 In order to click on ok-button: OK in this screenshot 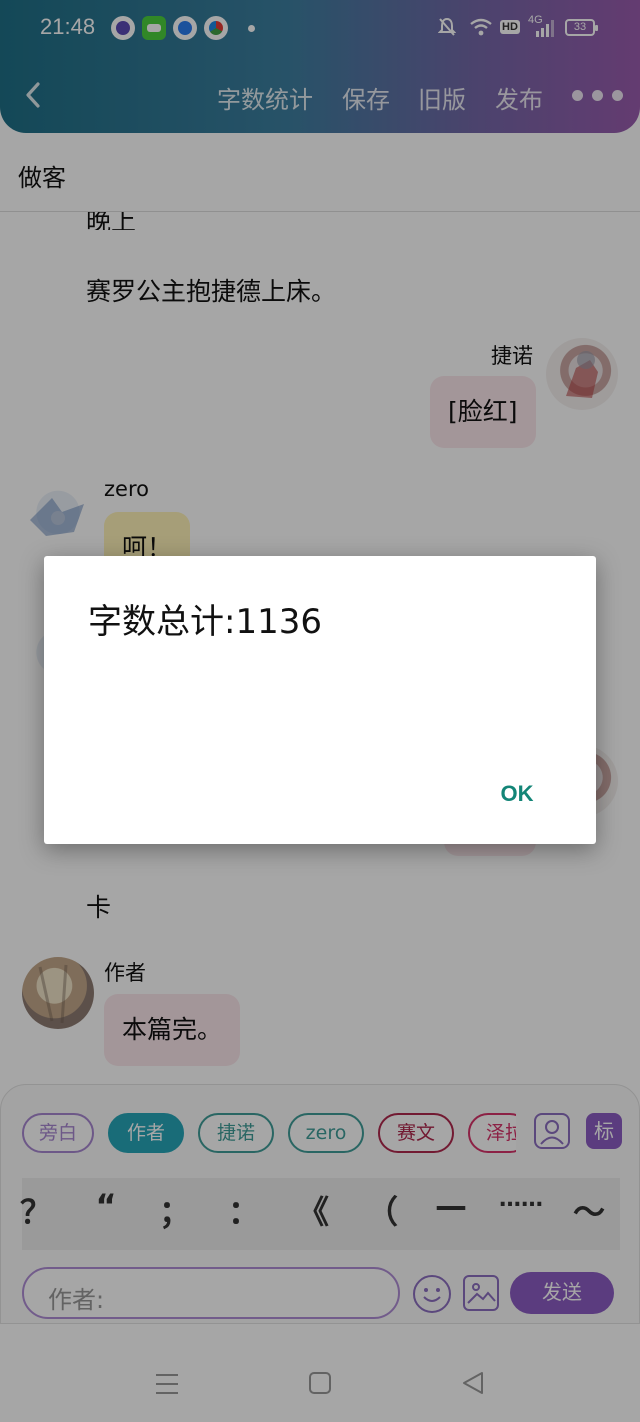, I will do `click(517, 794)`.